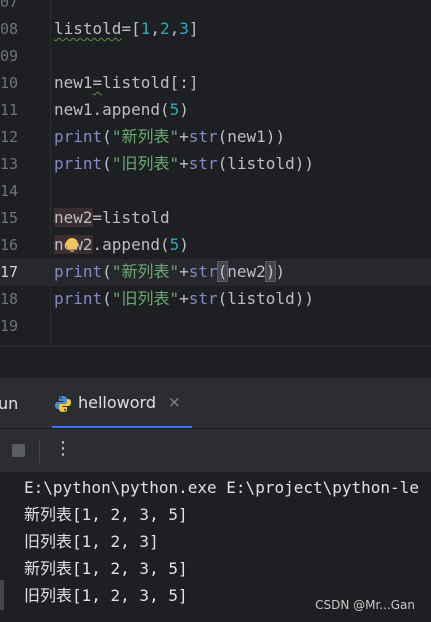  Describe the element at coordinates (106, 595) in the screenshot. I see `console-line: 旧列表[1, 2, 3, 5]` at that location.